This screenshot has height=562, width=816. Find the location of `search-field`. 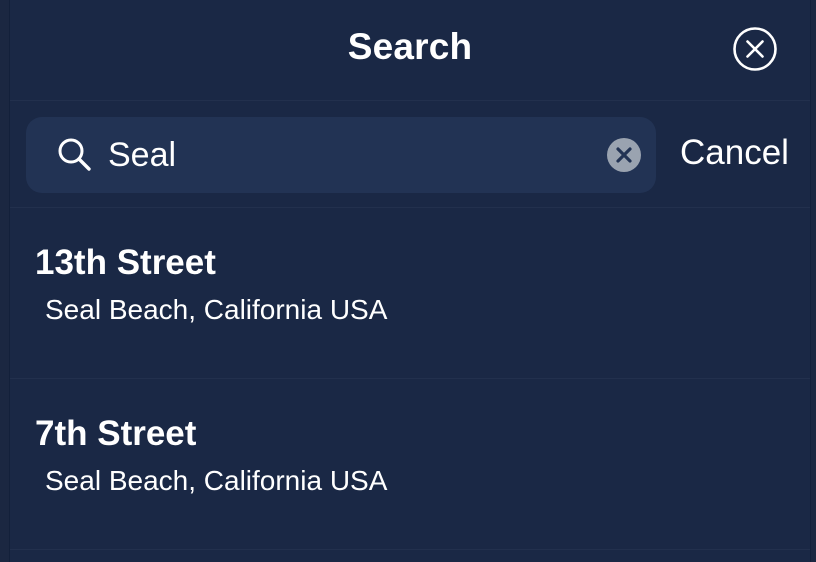

search-field is located at coordinates (341, 155).